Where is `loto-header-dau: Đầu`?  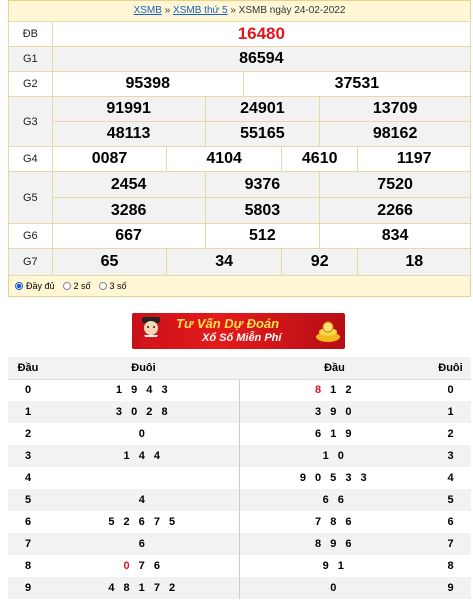
loto-header-dau: Đầu is located at coordinates (28, 368).